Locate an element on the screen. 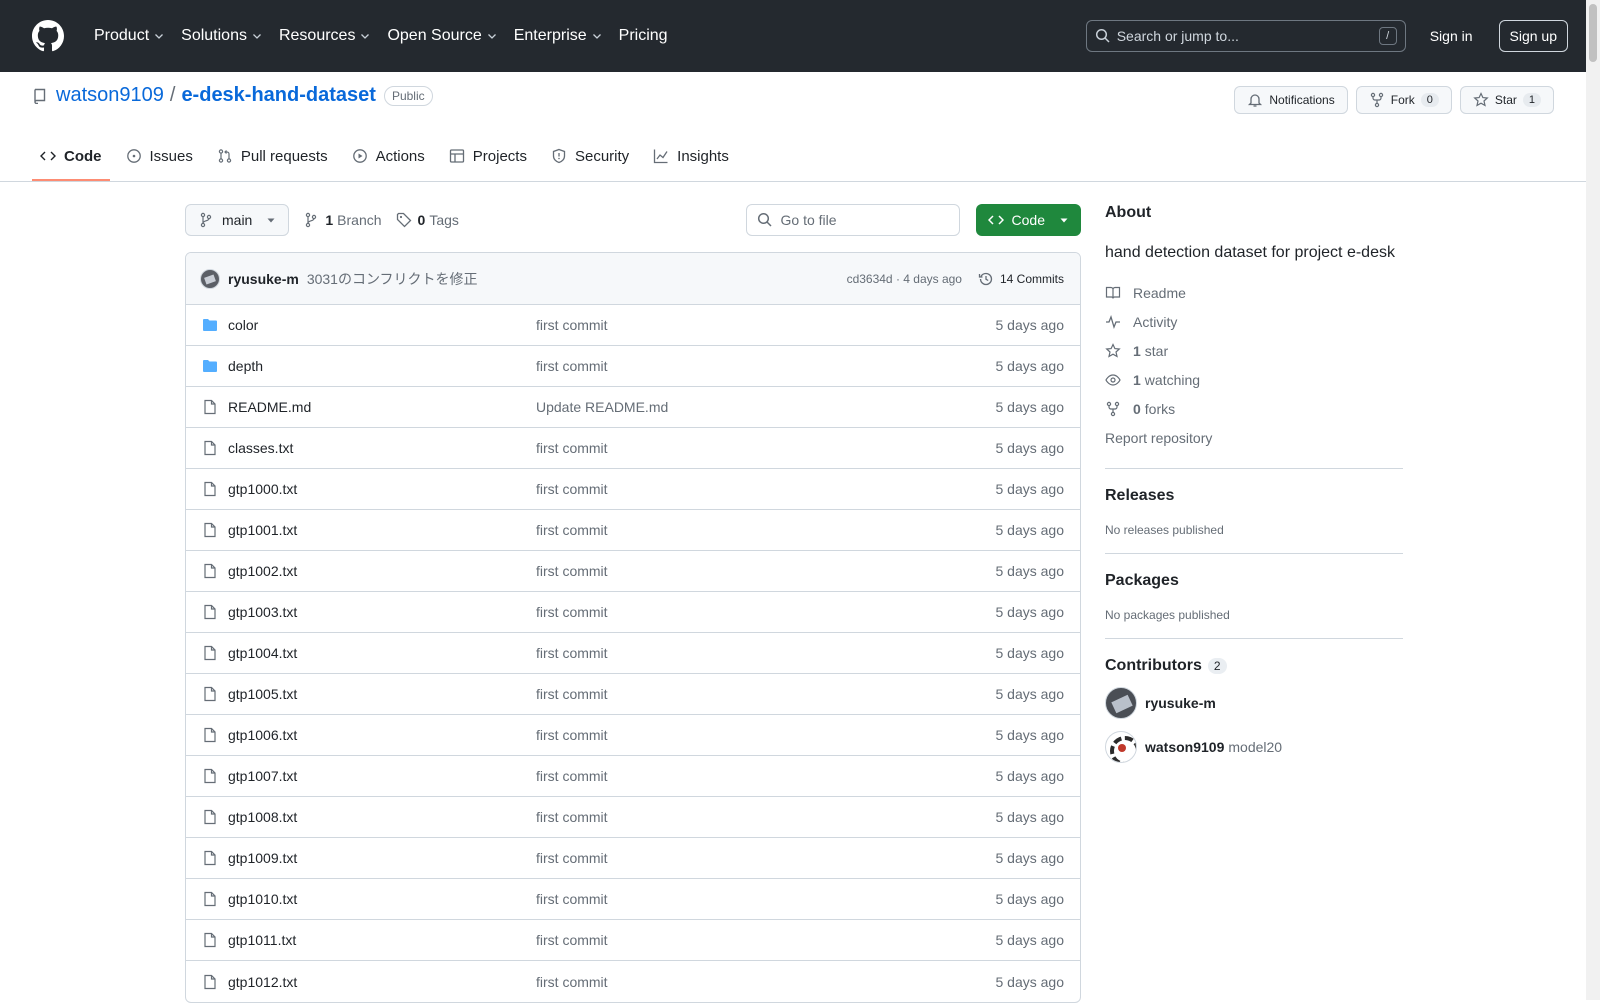  table-row: gtp1003.txt first commit 5 days ago is located at coordinates (633, 612).